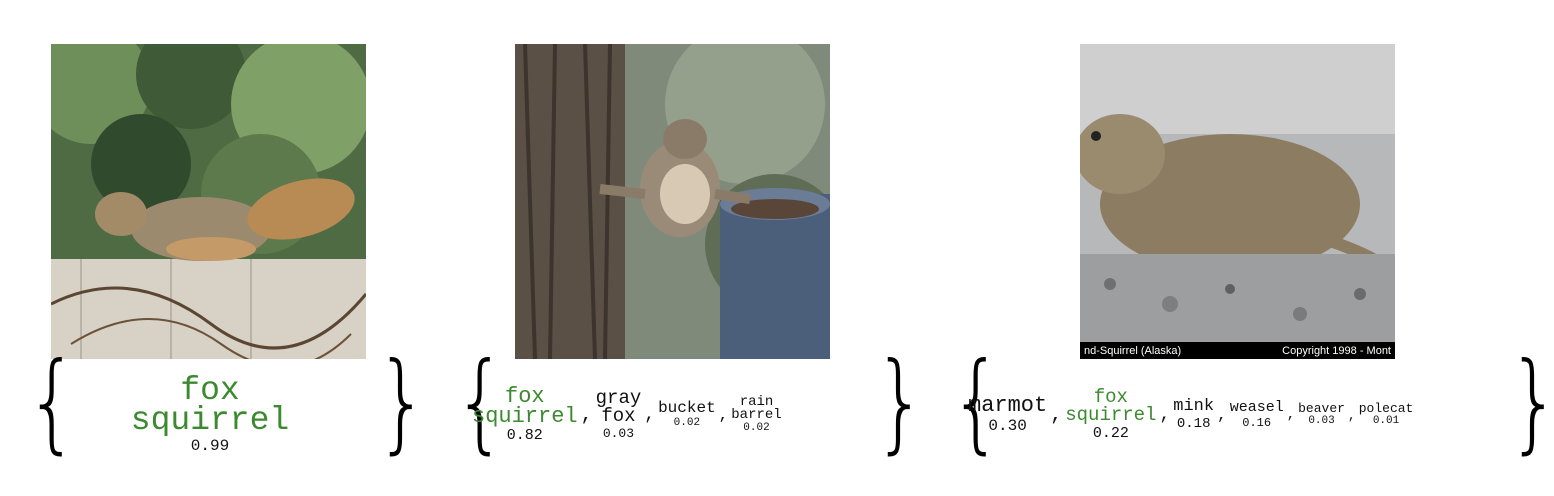 The width and height of the screenshot is (1554, 496). I want to click on prediction-score: 0.01, so click(1386, 421).